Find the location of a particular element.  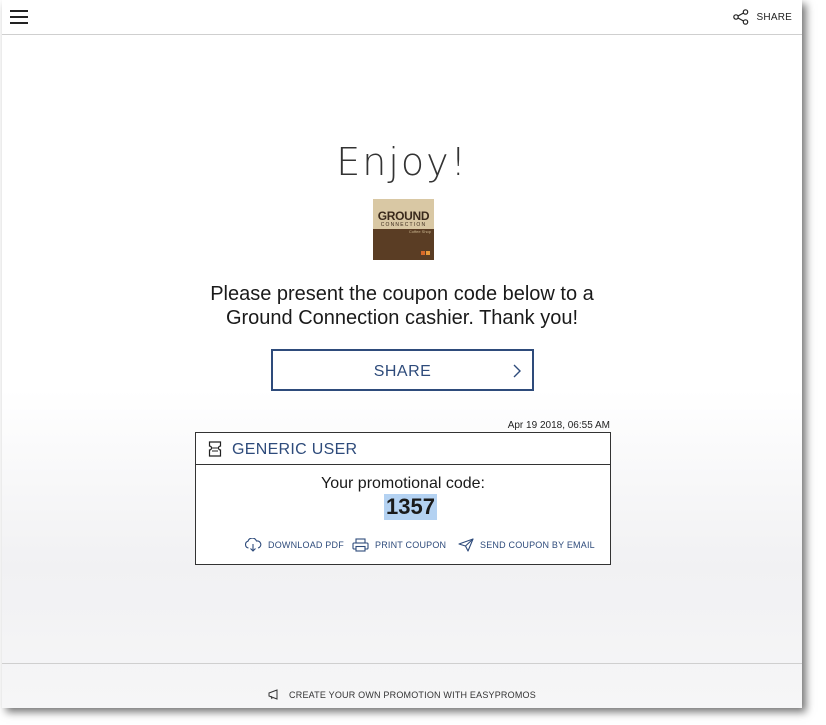

megaphone-icon is located at coordinates (273, 694).